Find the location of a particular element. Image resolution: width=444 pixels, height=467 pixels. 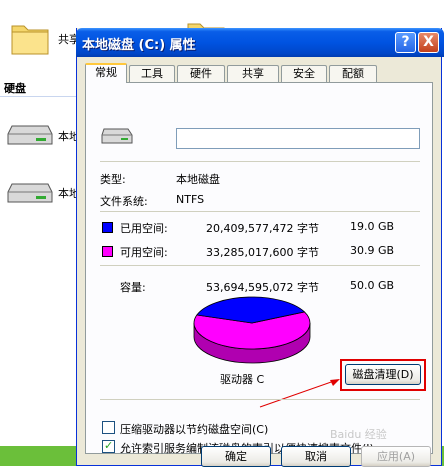

annotation-arrow is located at coordinates (299, 393).